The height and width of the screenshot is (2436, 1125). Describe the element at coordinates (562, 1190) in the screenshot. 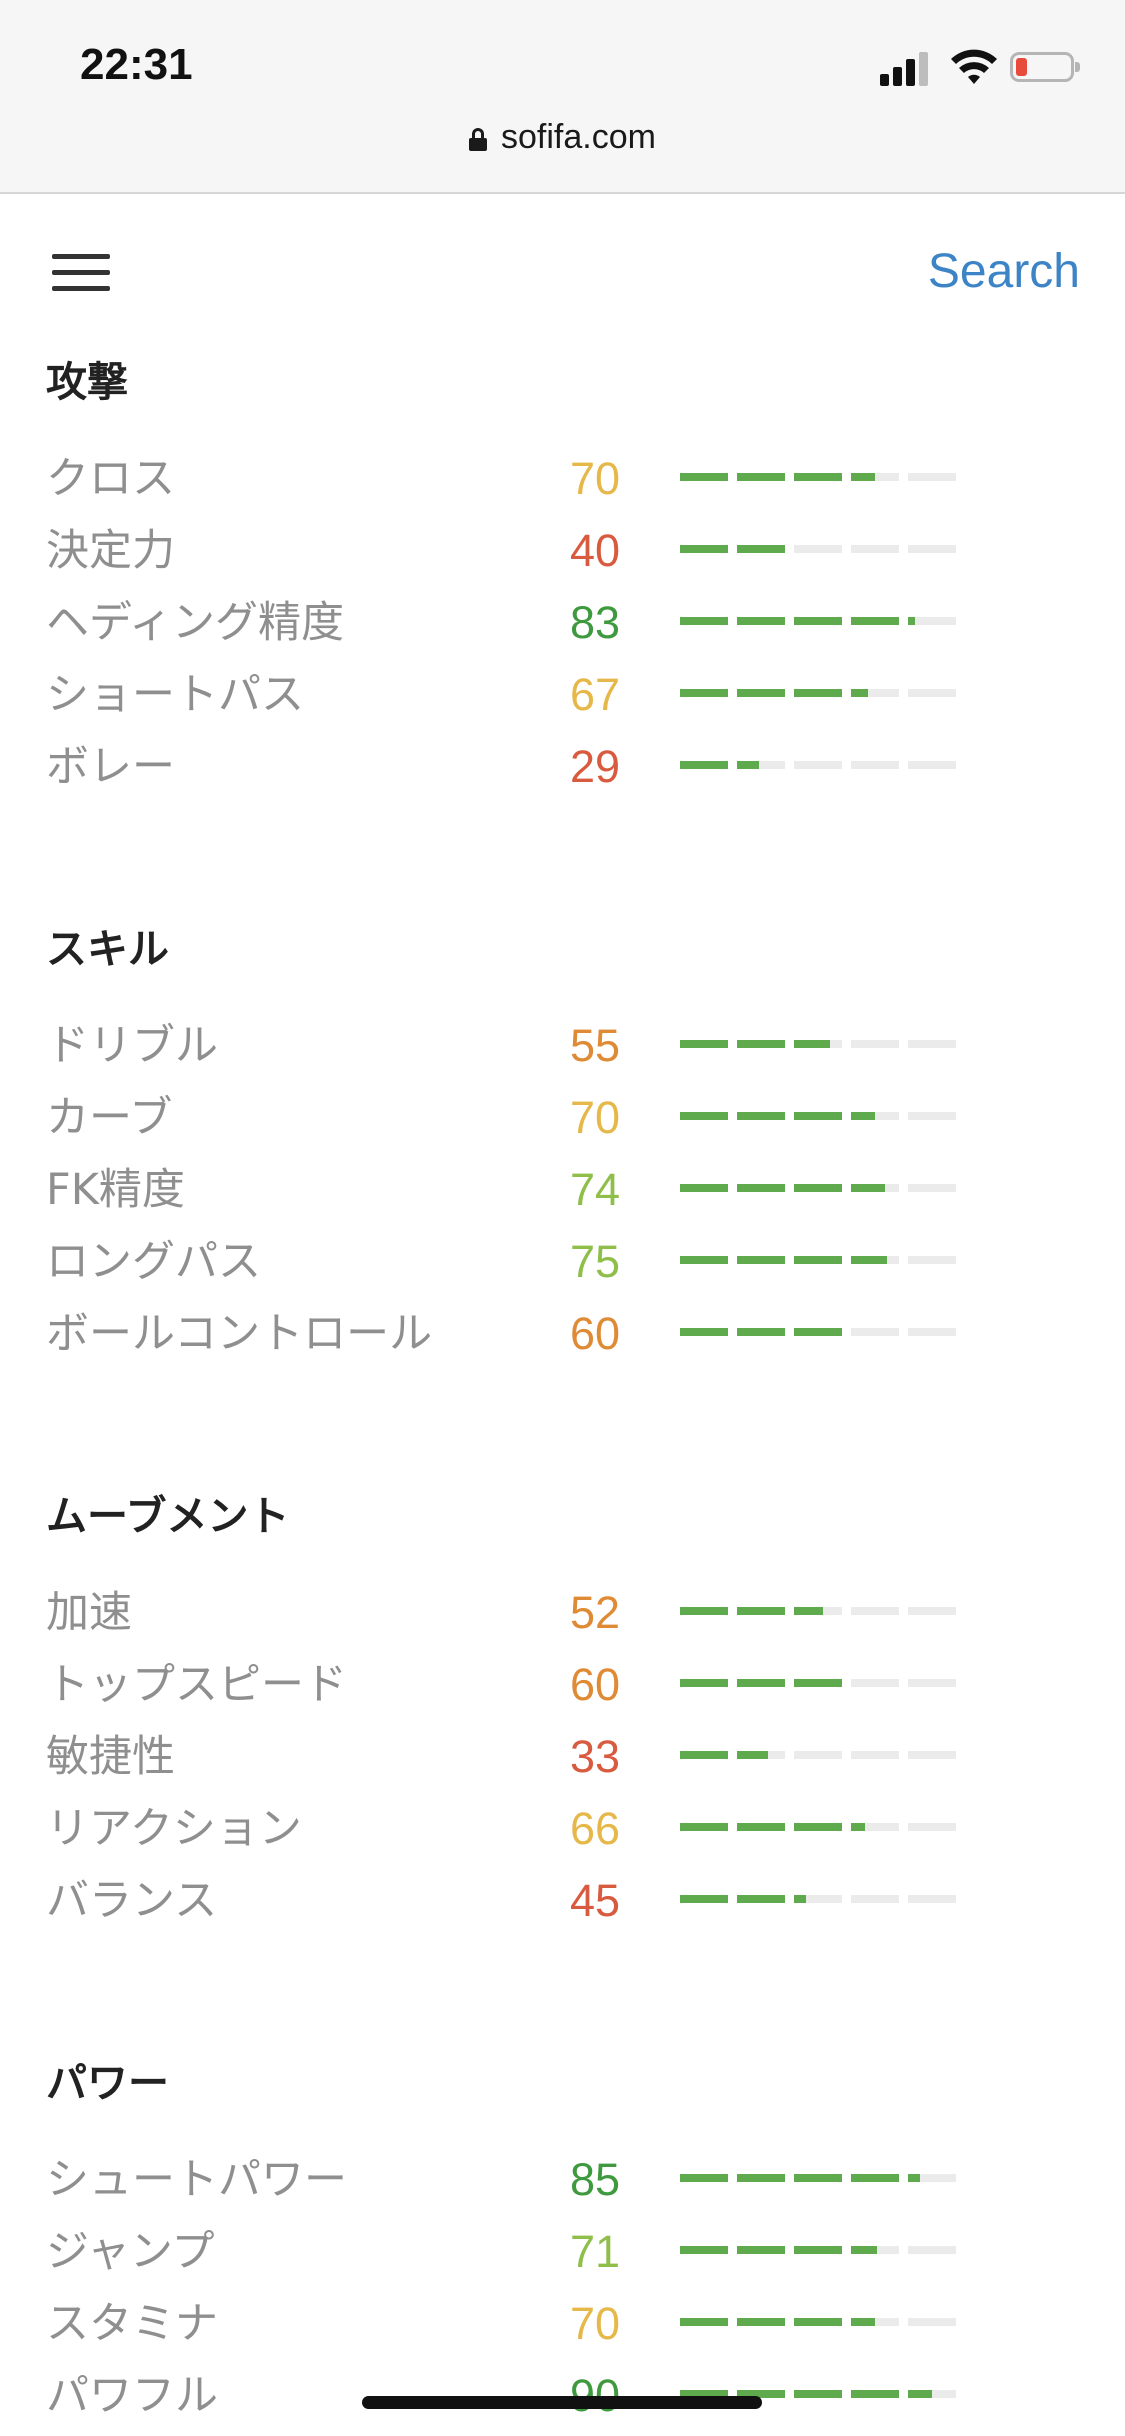

I see `attribute-row: FK精度 74` at that location.